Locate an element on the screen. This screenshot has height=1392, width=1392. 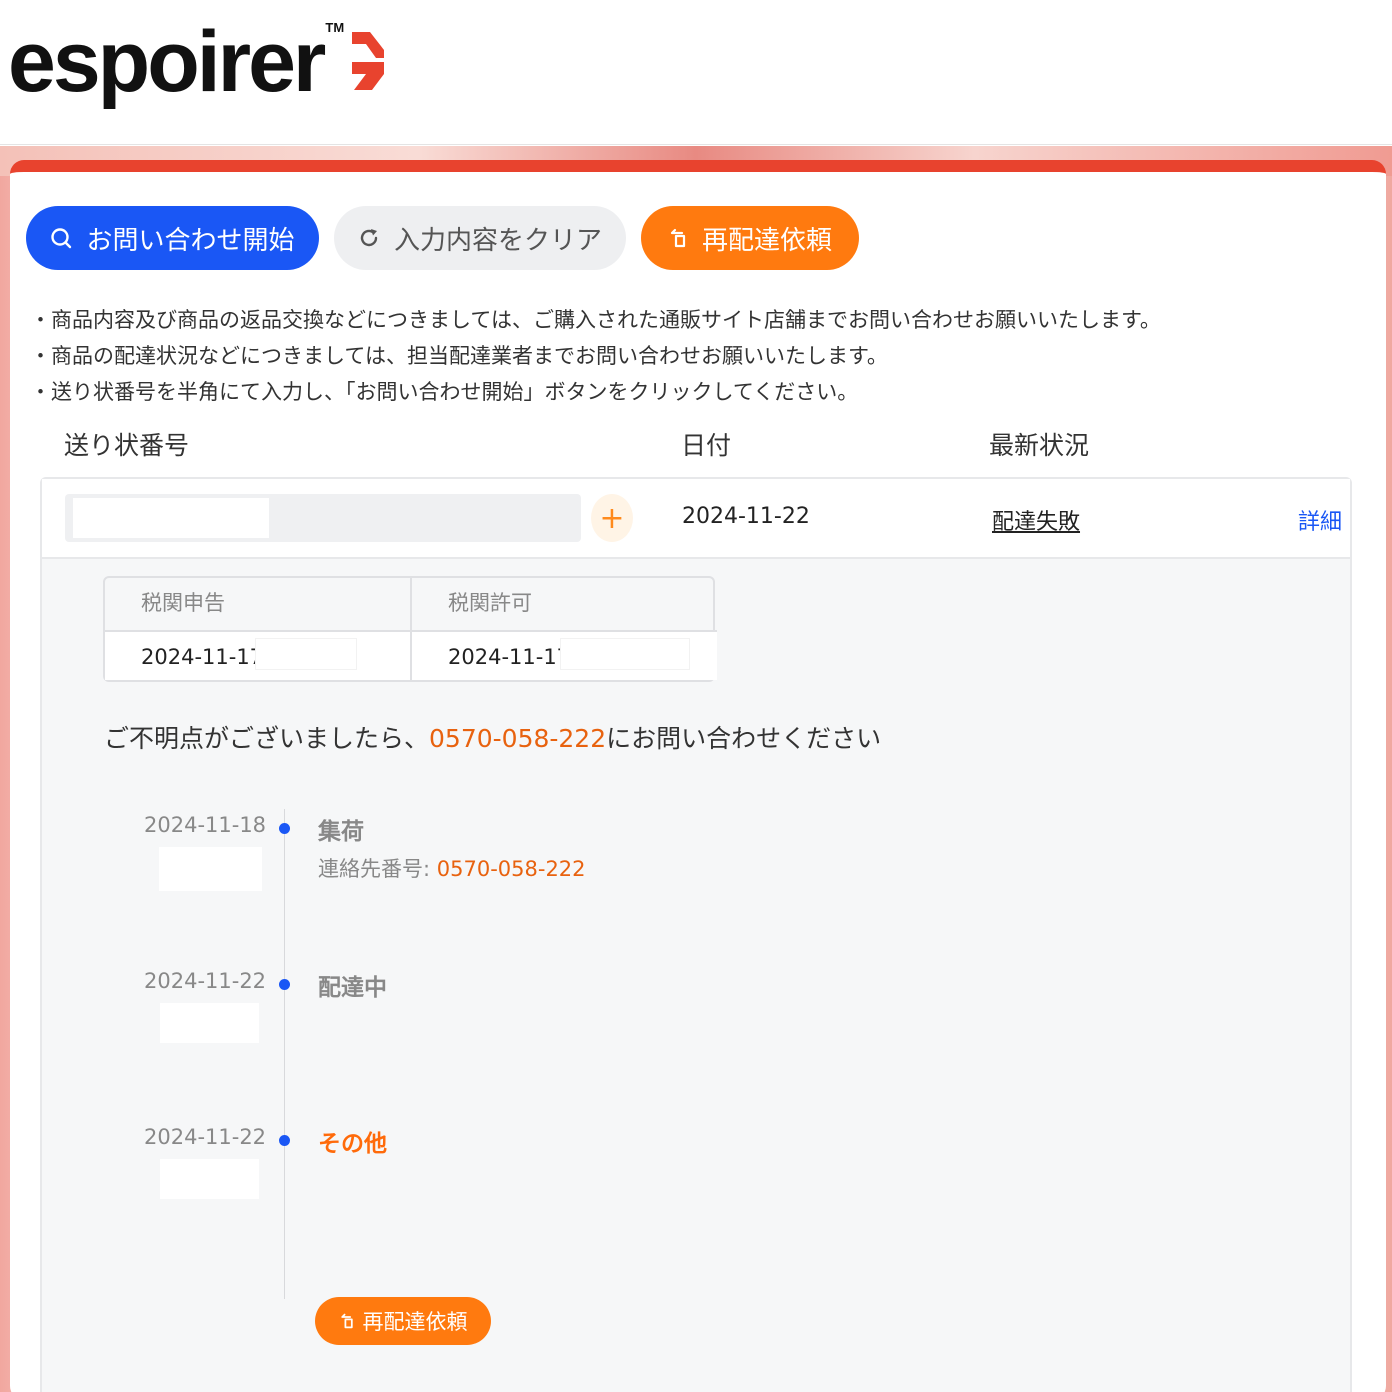
result-row: + 2024-11-22 配達失敗 詳細 is located at coordinates (696, 519).